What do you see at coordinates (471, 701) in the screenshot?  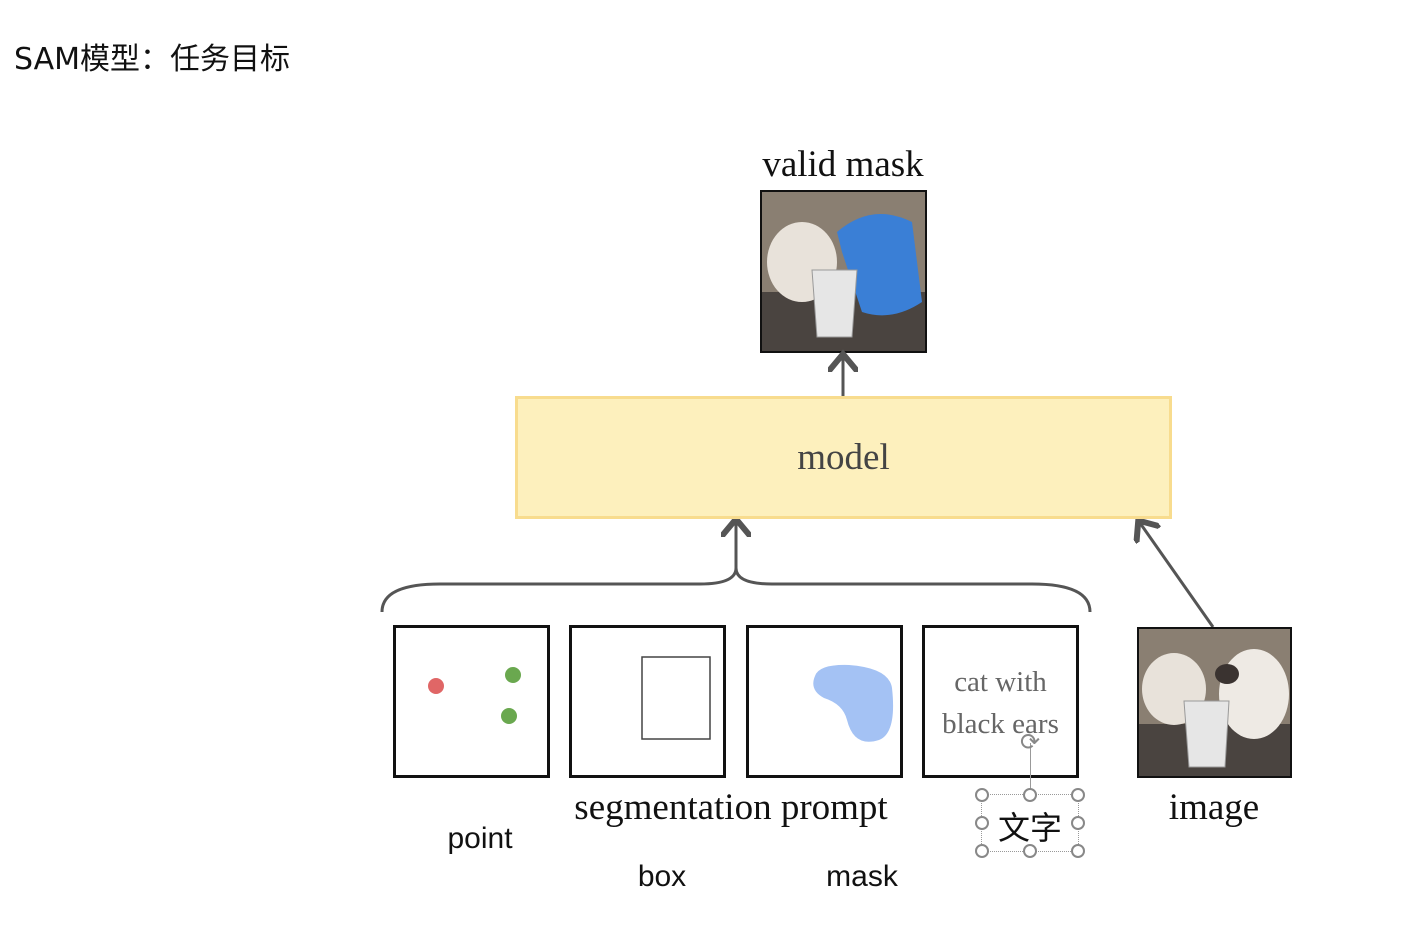 I see `point-prompt-box` at bounding box center [471, 701].